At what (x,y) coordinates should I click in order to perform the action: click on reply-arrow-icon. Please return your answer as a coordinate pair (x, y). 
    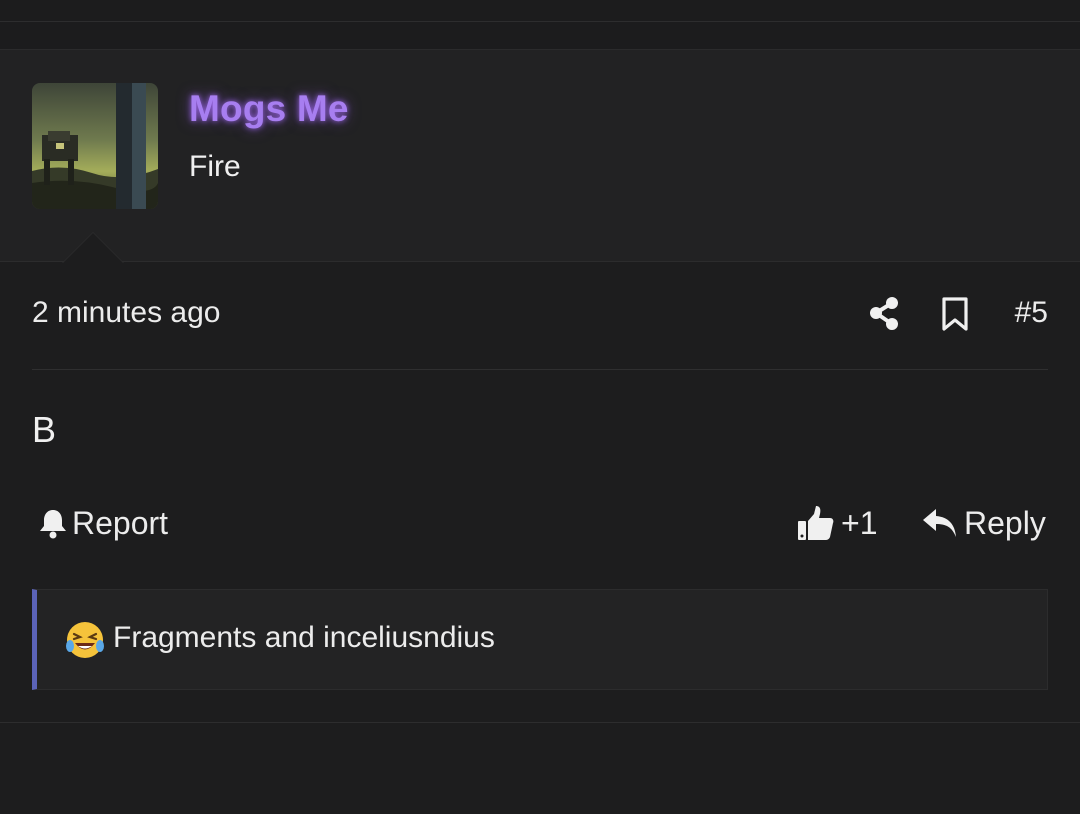
    Looking at the image, I should click on (940, 523).